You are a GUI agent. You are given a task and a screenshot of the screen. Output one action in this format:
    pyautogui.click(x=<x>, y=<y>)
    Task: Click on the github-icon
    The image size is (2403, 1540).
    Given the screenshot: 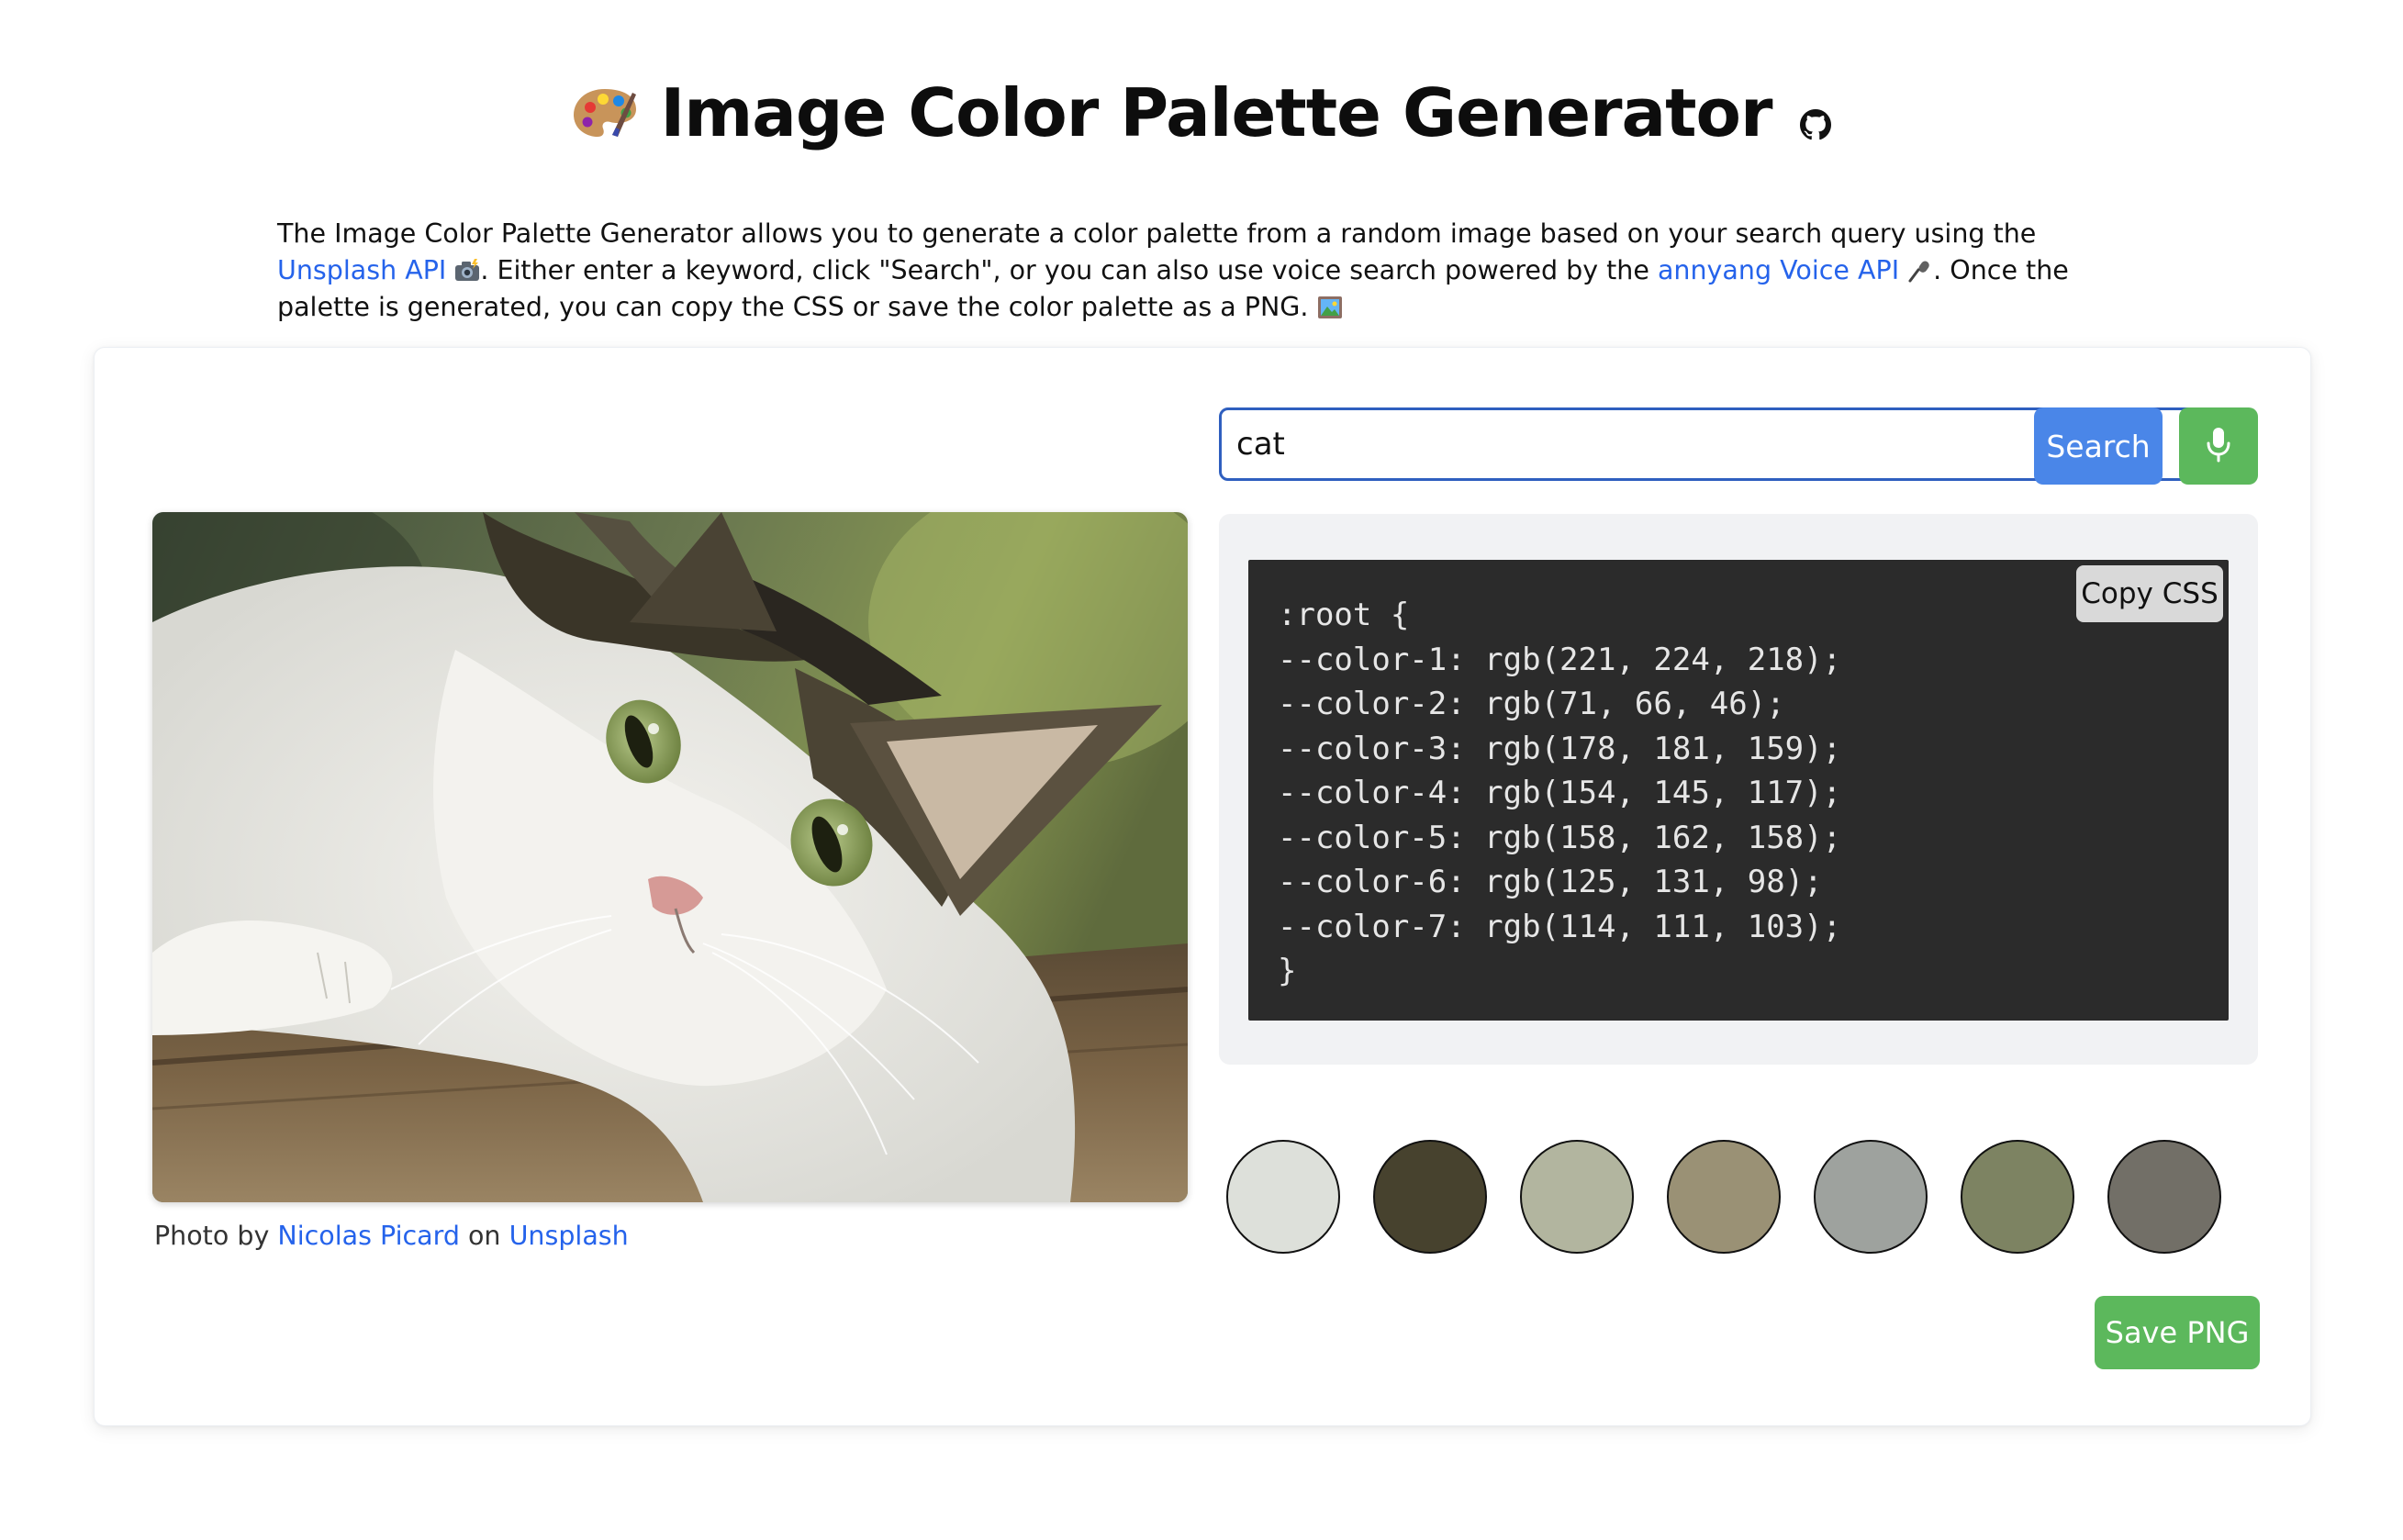 What is the action you would take?
    pyautogui.click(x=1815, y=124)
    